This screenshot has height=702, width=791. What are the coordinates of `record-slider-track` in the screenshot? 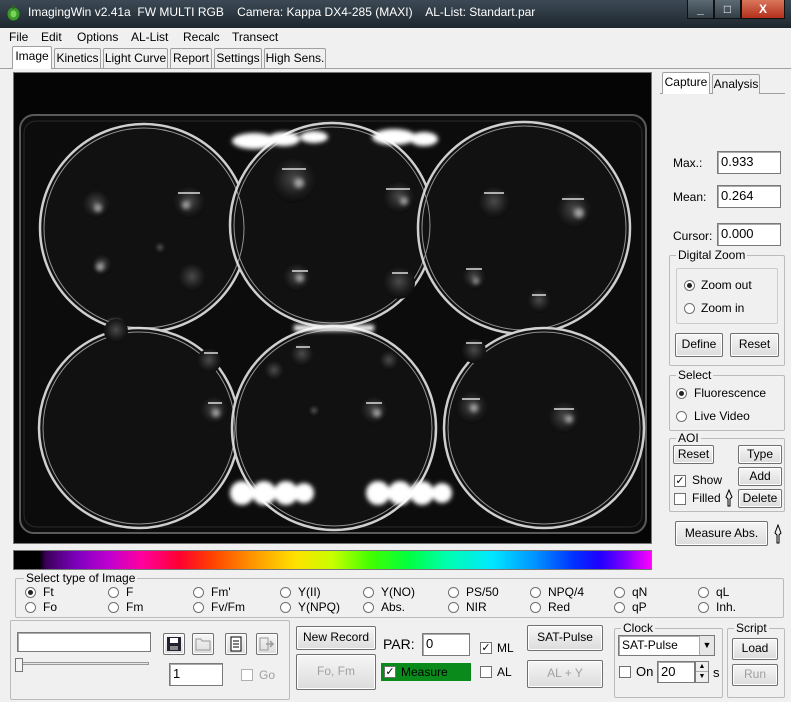 It's located at (84, 663).